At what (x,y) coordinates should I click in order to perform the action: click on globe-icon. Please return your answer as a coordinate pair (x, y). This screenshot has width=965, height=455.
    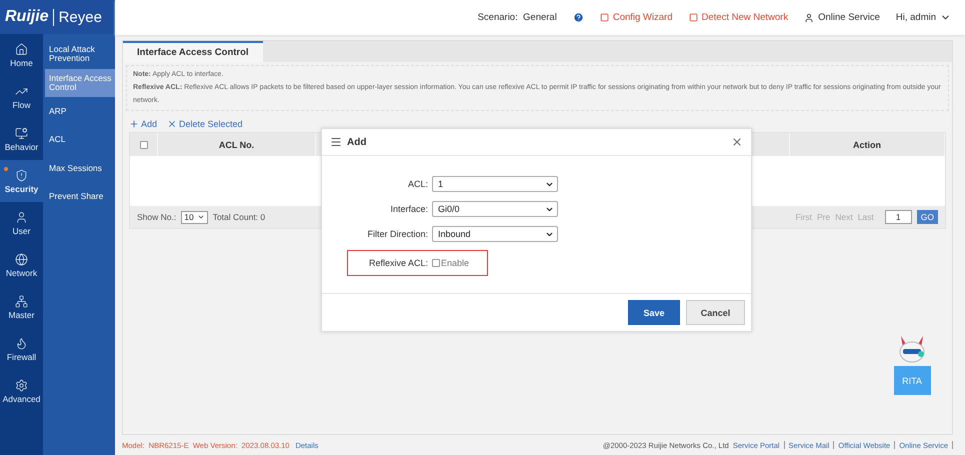
    Looking at the image, I should click on (21, 259).